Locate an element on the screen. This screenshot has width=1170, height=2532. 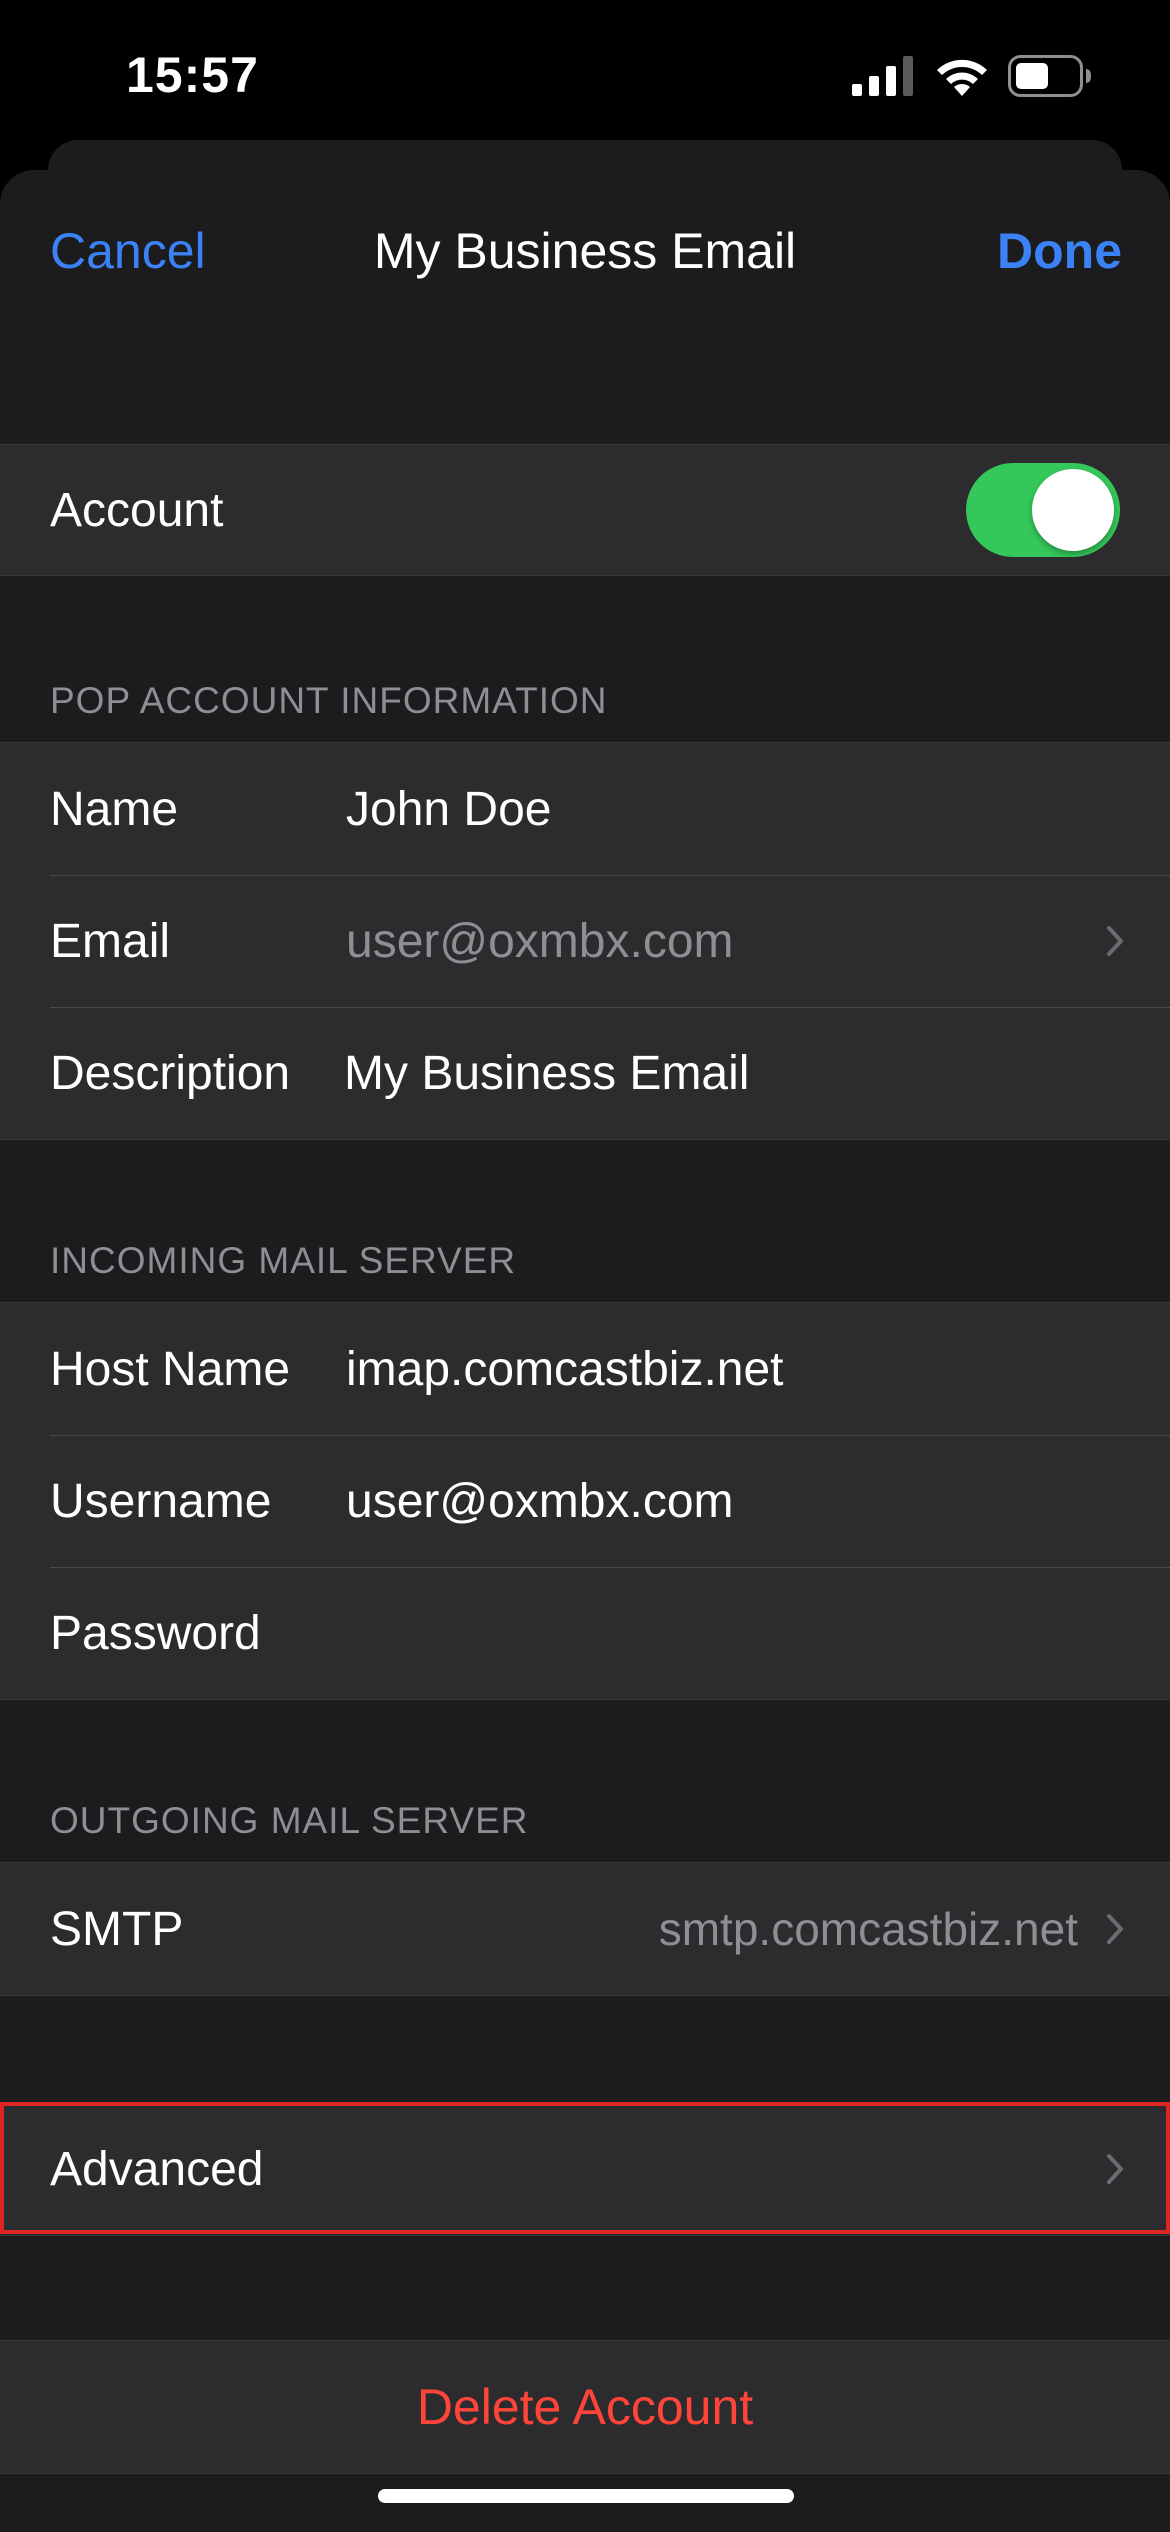
email-value: user@oxmbx.com is located at coordinates (540, 941).